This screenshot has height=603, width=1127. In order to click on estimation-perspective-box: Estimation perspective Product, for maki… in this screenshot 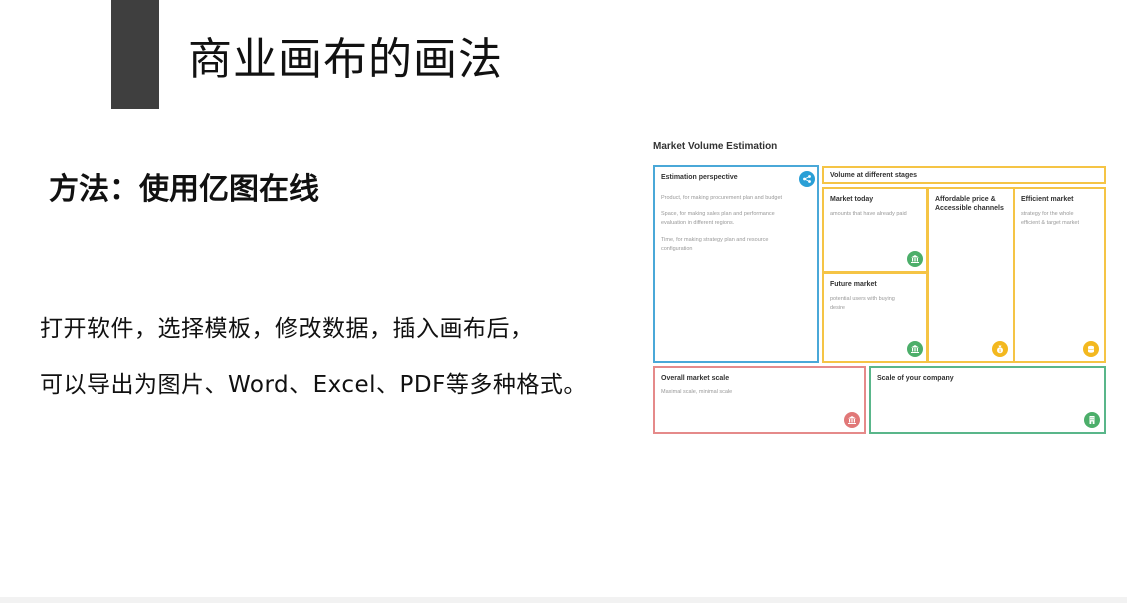, I will do `click(736, 264)`.